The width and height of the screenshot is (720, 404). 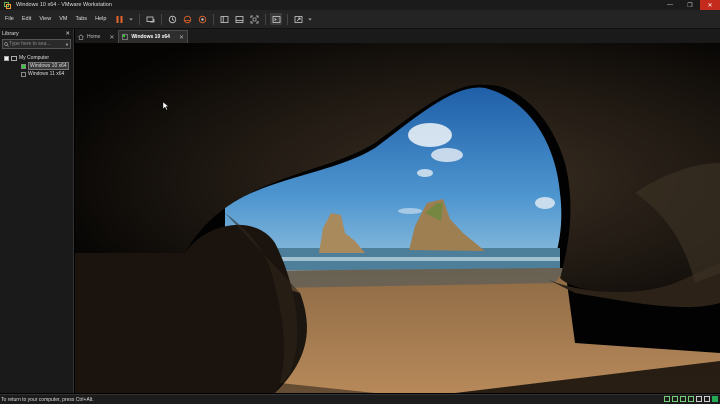 I want to click on maximize-button: ❐, so click(x=690, y=5).